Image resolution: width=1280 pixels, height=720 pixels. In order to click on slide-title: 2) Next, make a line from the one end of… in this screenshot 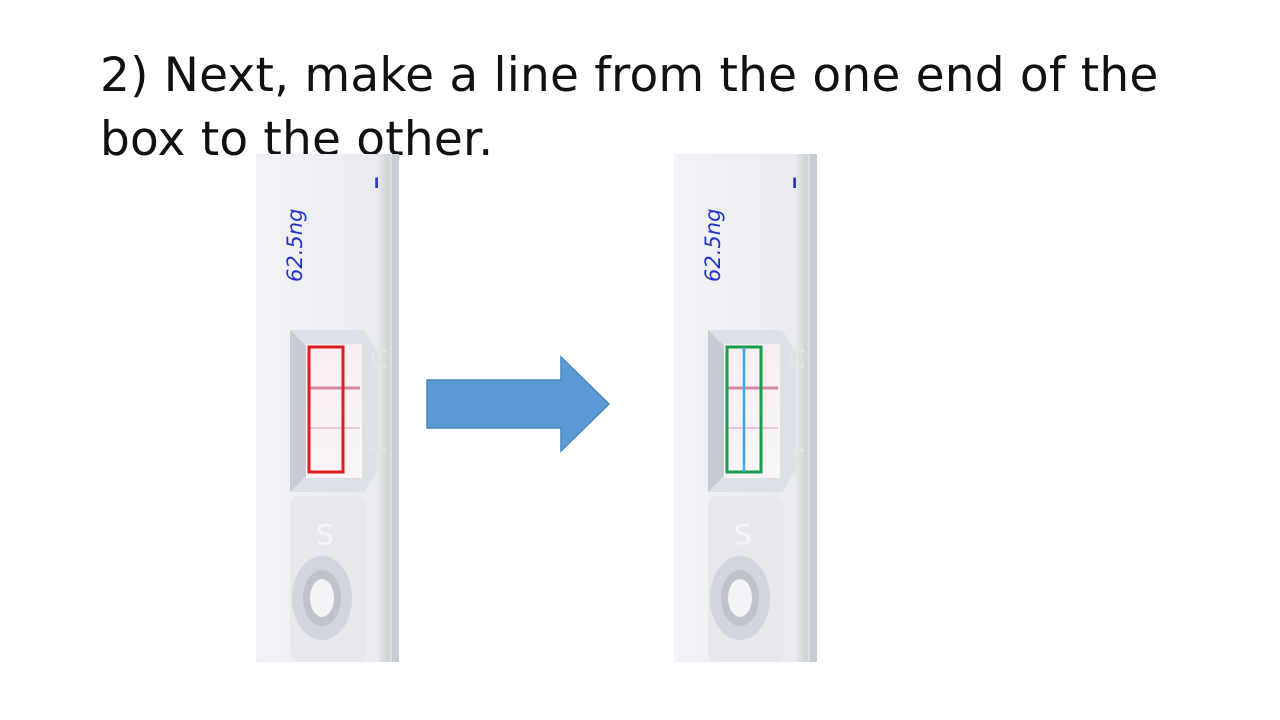, I will do `click(629, 107)`.